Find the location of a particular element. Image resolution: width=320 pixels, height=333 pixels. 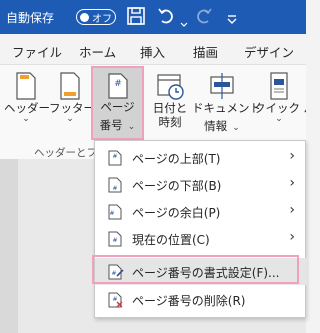

menu-item-top-of-page: # ページの上部(T) › is located at coordinates (201, 157).